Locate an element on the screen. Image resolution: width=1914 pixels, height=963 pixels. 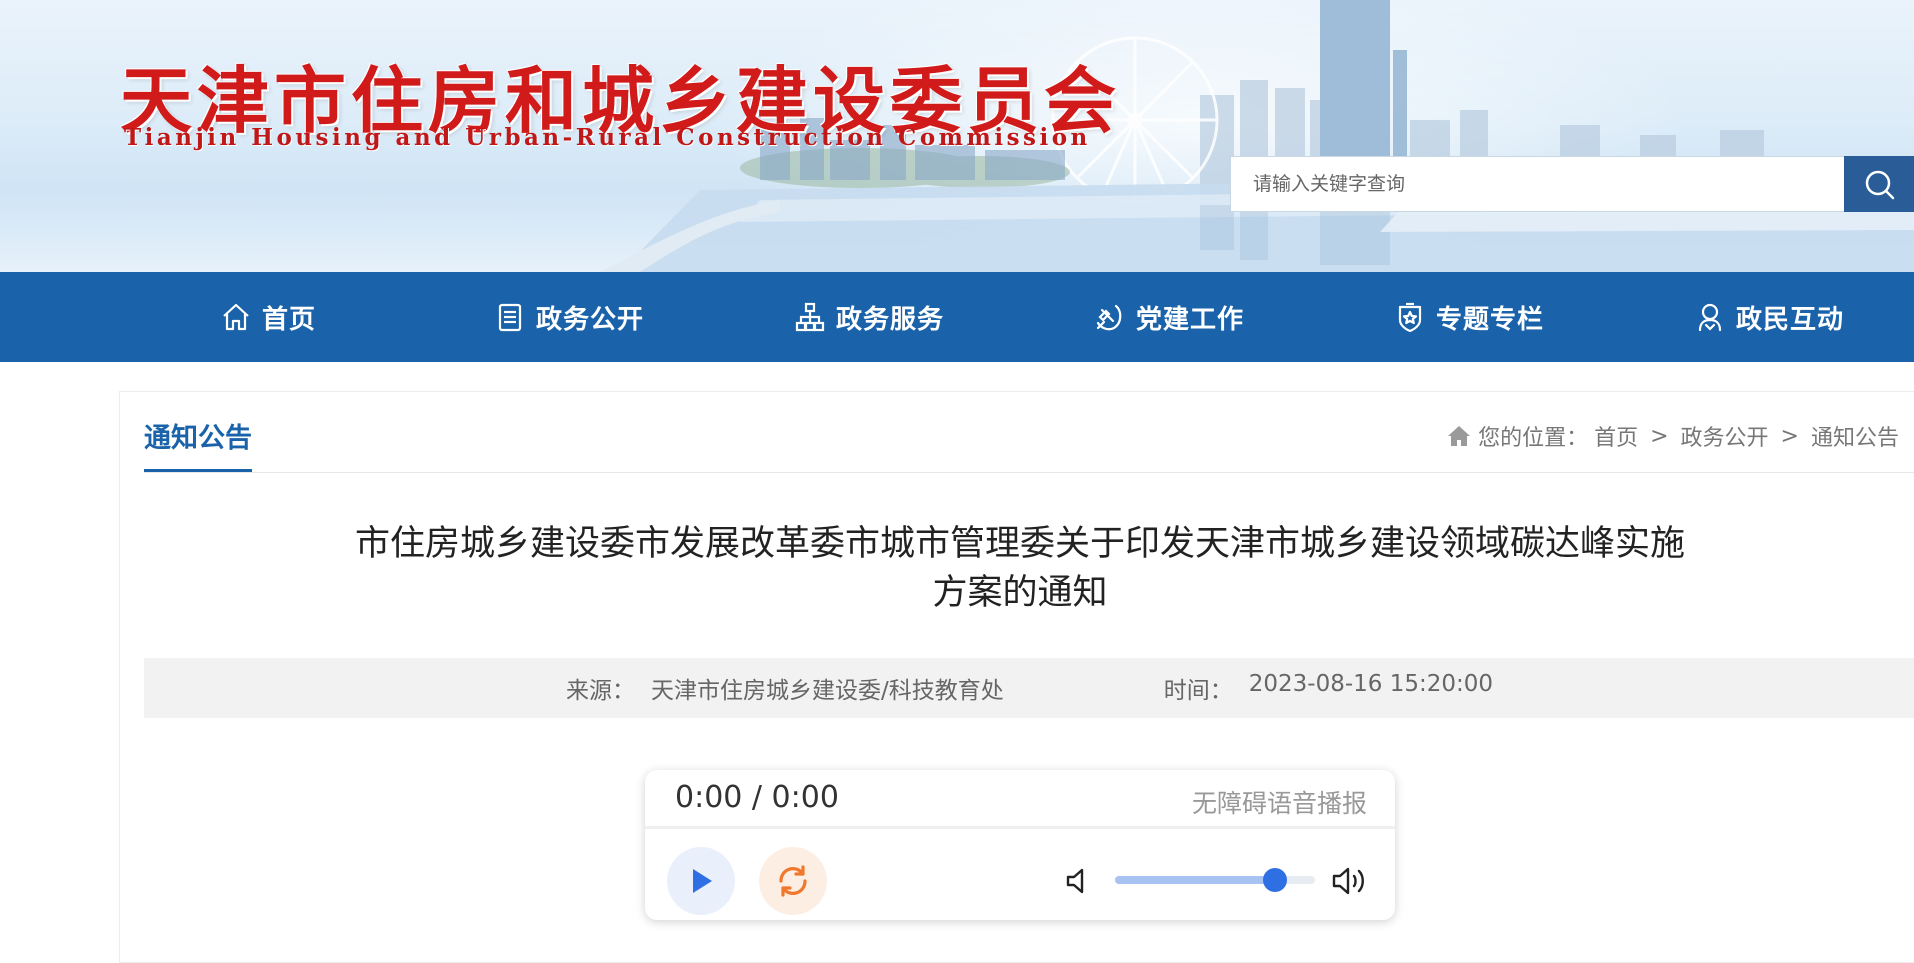
nav-label-special-topics: 专题专栏 is located at coordinates (1490, 319).